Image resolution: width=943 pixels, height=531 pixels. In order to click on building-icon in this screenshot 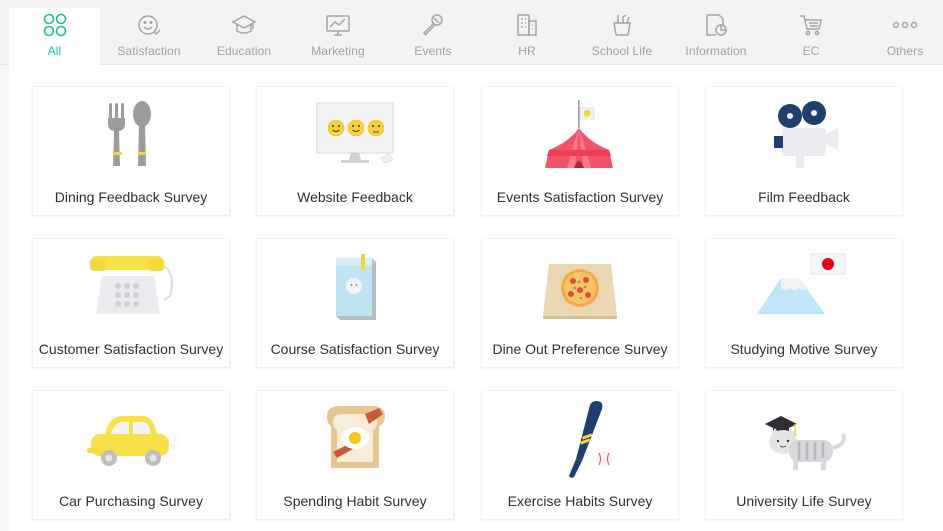, I will do `click(527, 25)`.